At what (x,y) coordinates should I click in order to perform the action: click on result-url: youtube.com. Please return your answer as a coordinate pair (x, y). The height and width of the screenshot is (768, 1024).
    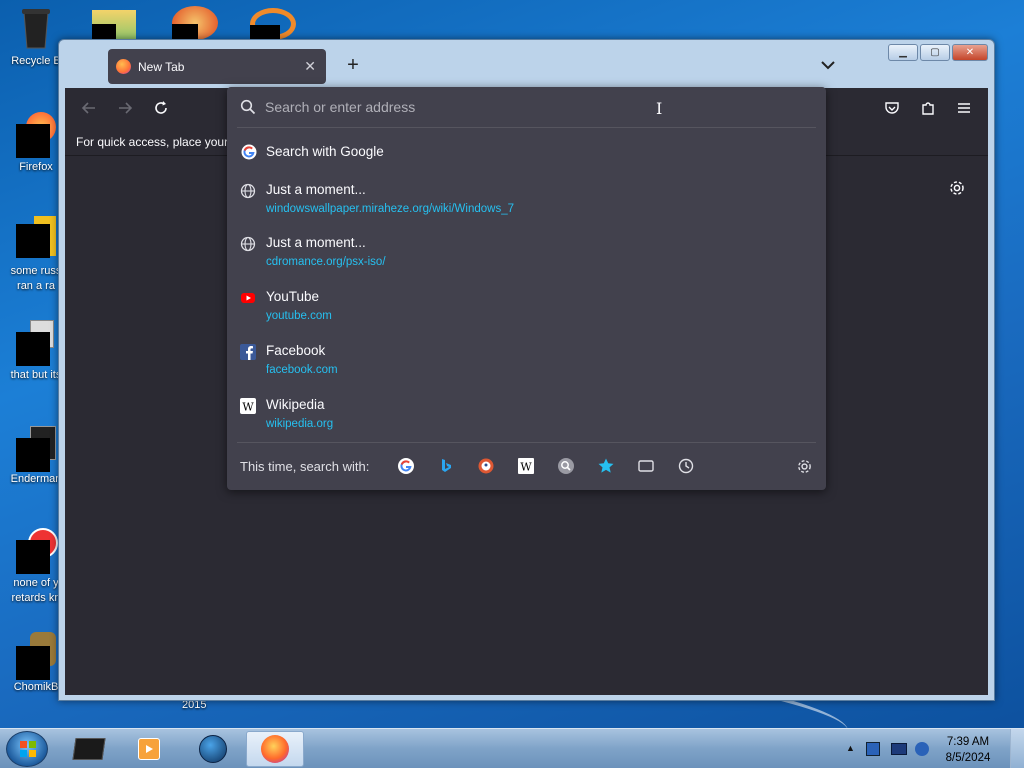
    Looking at the image, I should click on (299, 316).